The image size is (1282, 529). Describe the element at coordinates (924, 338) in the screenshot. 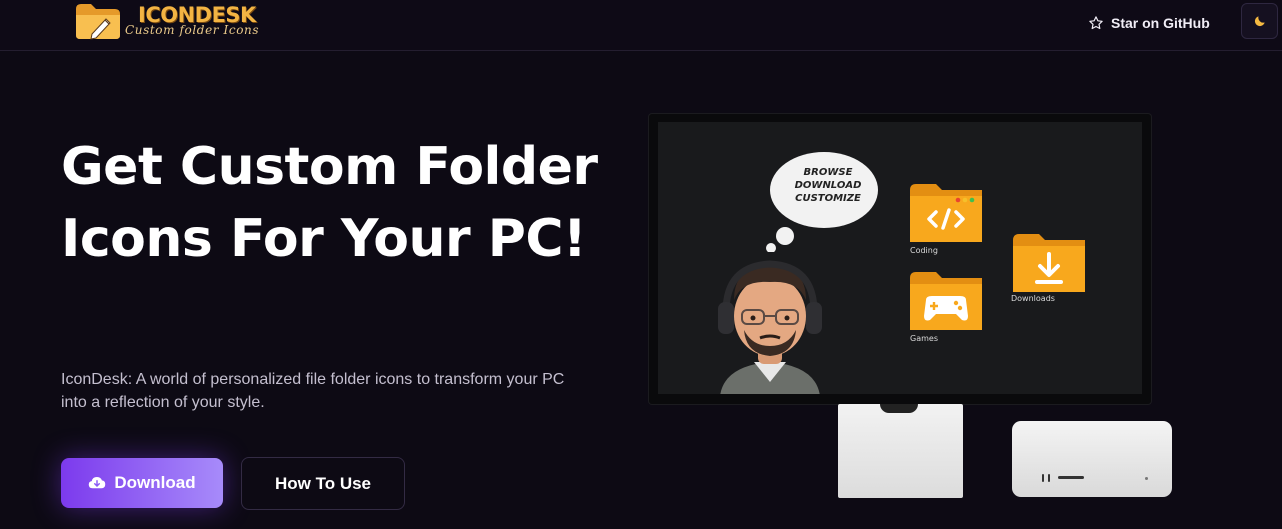

I see `folder-label-games: Games` at that location.